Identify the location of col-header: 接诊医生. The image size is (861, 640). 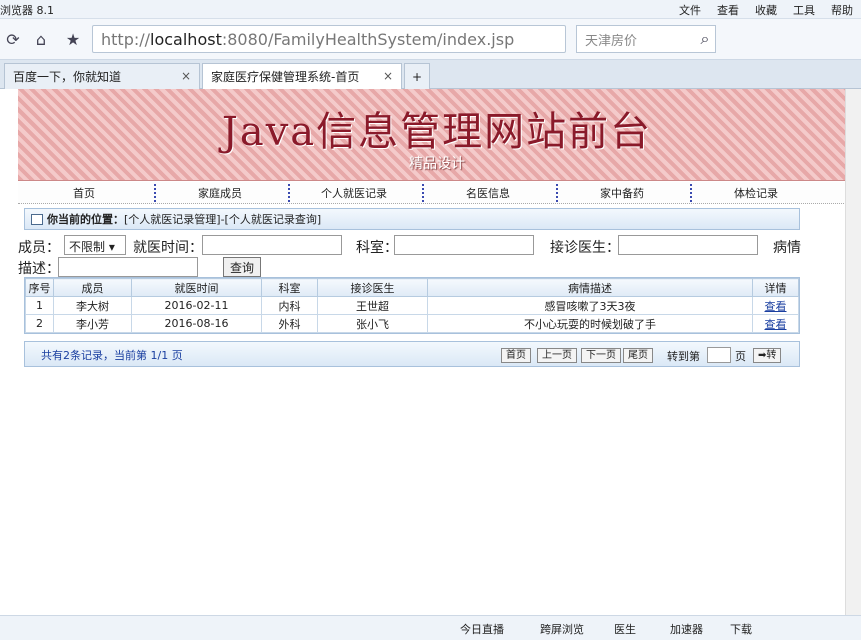
(372, 287).